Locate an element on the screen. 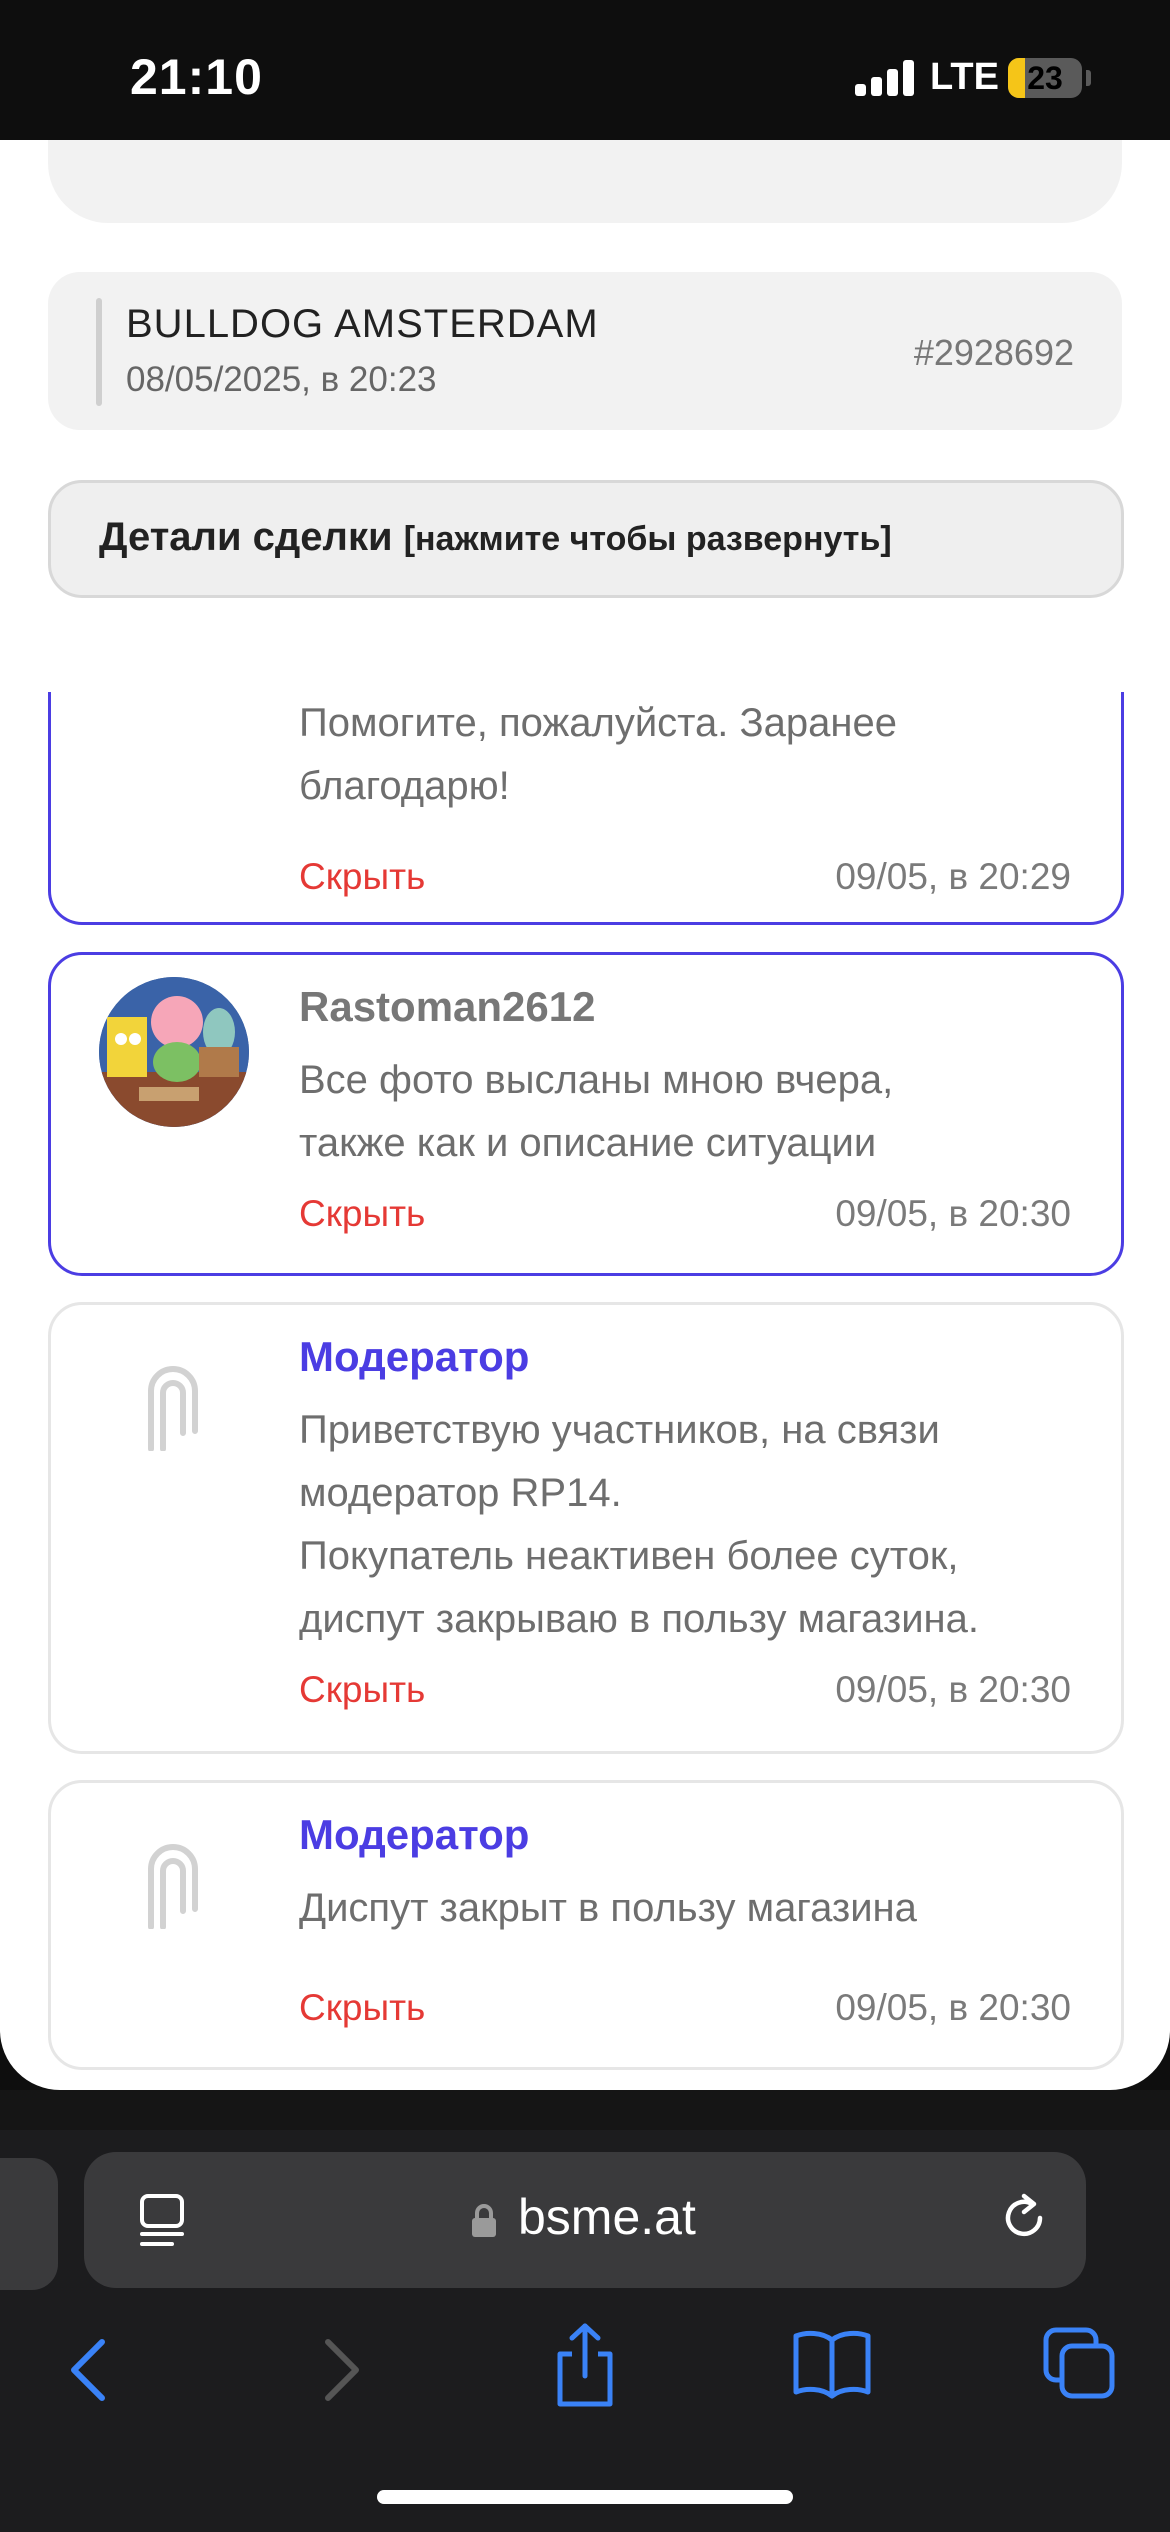  shop-accent-bar is located at coordinates (99, 352).